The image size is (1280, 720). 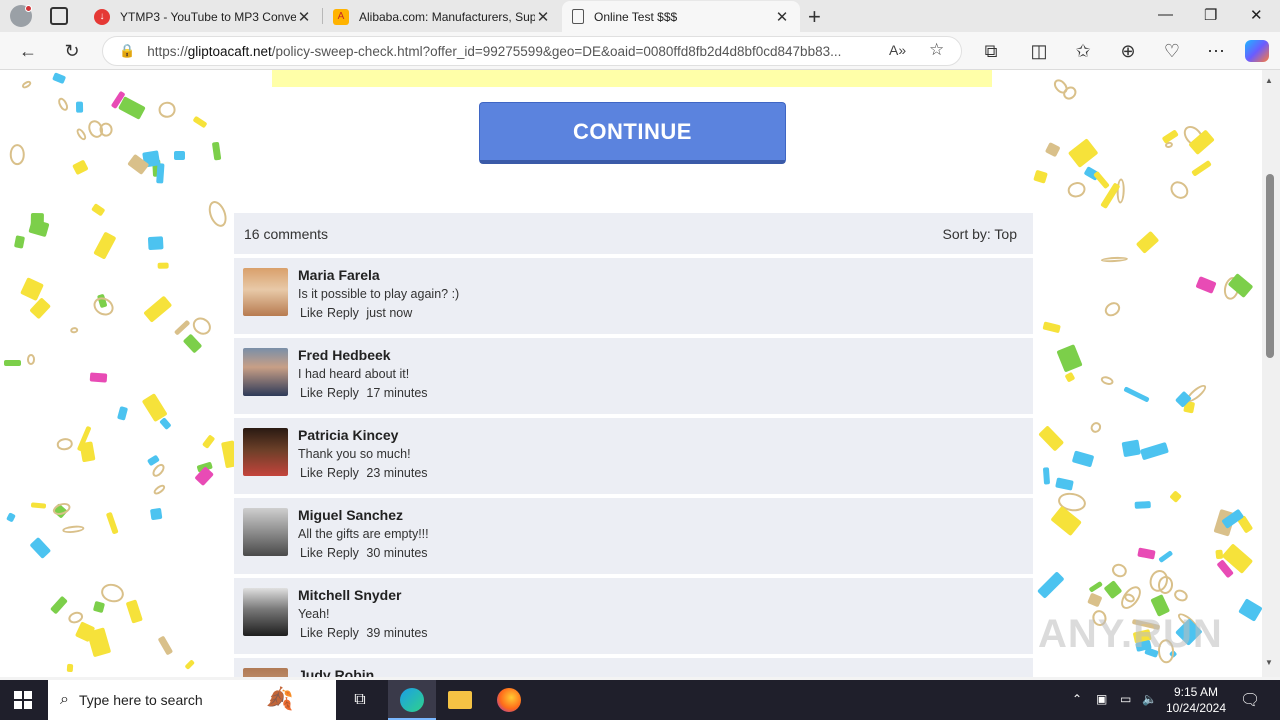 What do you see at coordinates (1149, 699) in the screenshot?
I see `volume-icon: 🔈` at bounding box center [1149, 699].